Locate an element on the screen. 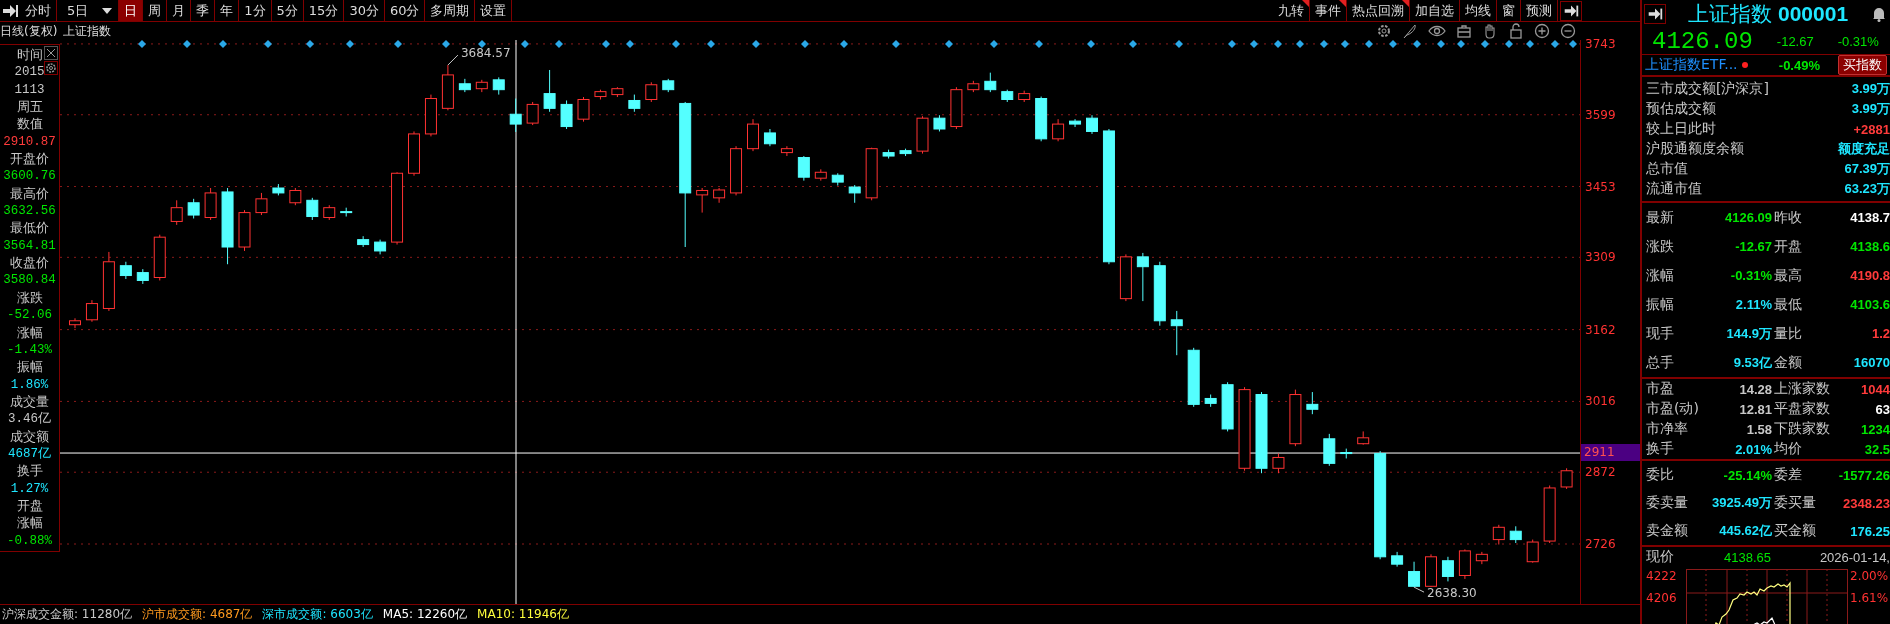 The image size is (1890, 624). stat-label: 委卖量 is located at coordinates (1667, 503).